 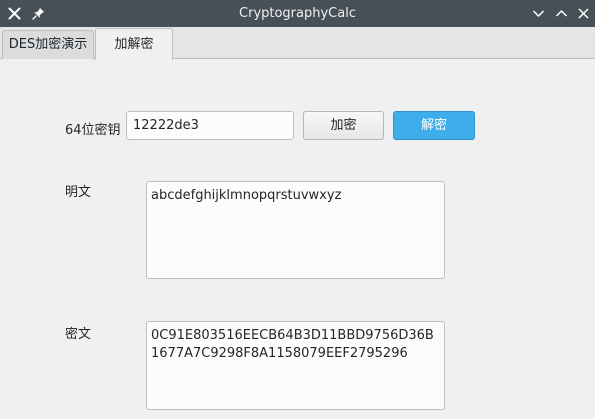 I want to click on window-title: CryptographyCalc, so click(x=297, y=13).